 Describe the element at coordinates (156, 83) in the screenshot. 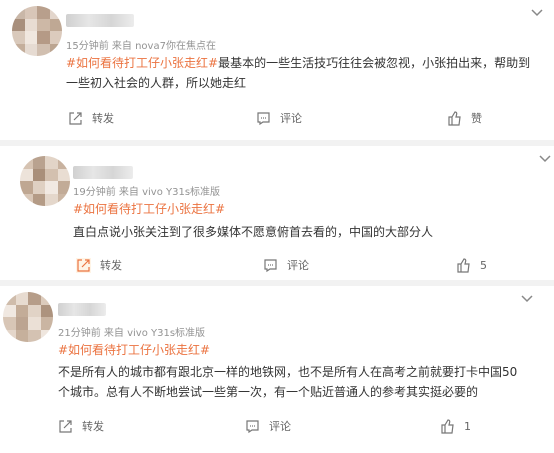

I see `comment-body-line2: 一些初入社会的人群，所以她走红` at that location.